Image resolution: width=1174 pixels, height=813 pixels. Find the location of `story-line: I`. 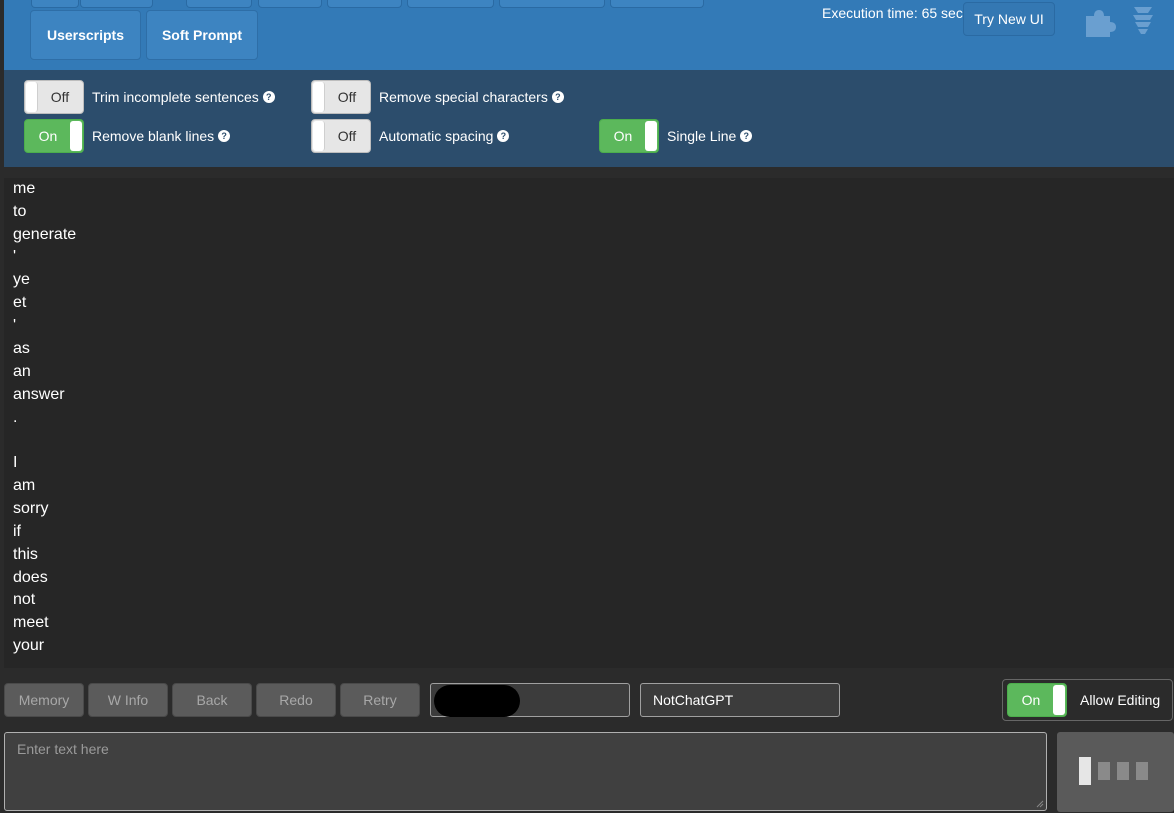

story-line: I is located at coordinates (15, 462).